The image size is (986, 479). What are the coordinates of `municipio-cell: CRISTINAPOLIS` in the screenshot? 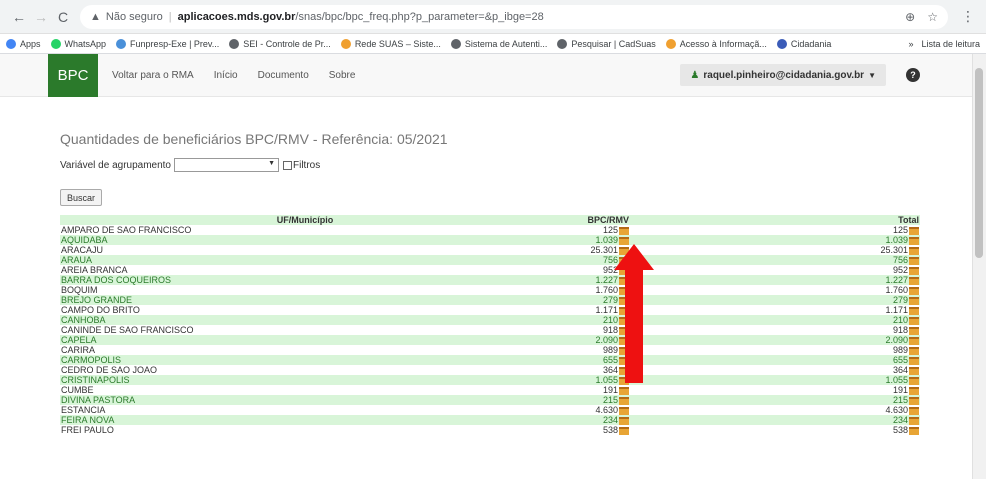 It's located at (305, 380).